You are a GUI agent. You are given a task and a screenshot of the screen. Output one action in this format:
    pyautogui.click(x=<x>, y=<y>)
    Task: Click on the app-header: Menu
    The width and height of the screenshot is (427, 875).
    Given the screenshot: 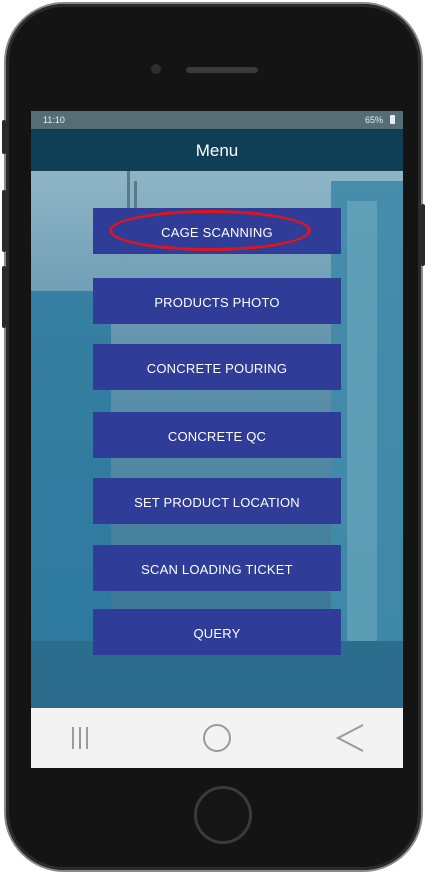 What is the action you would take?
    pyautogui.click(x=217, y=150)
    